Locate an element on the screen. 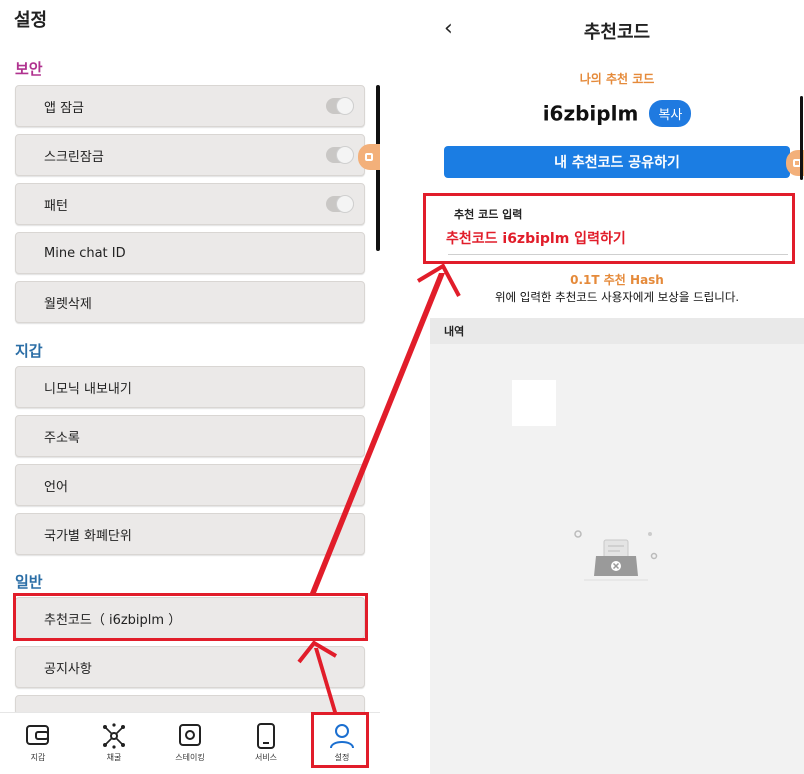 The width and height of the screenshot is (804, 774). annotation-arrows is located at coordinates (379, 487).